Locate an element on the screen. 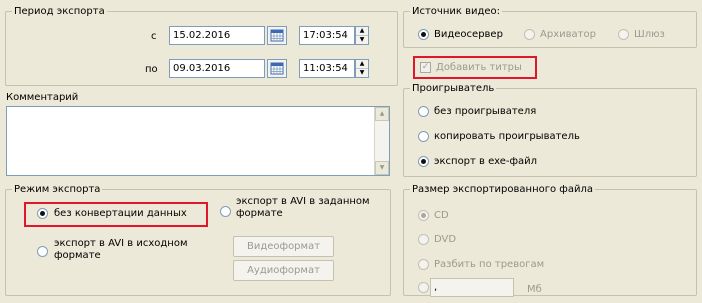 The image size is (702, 303). audio-format-button: Аудиоформат is located at coordinates (283, 270).